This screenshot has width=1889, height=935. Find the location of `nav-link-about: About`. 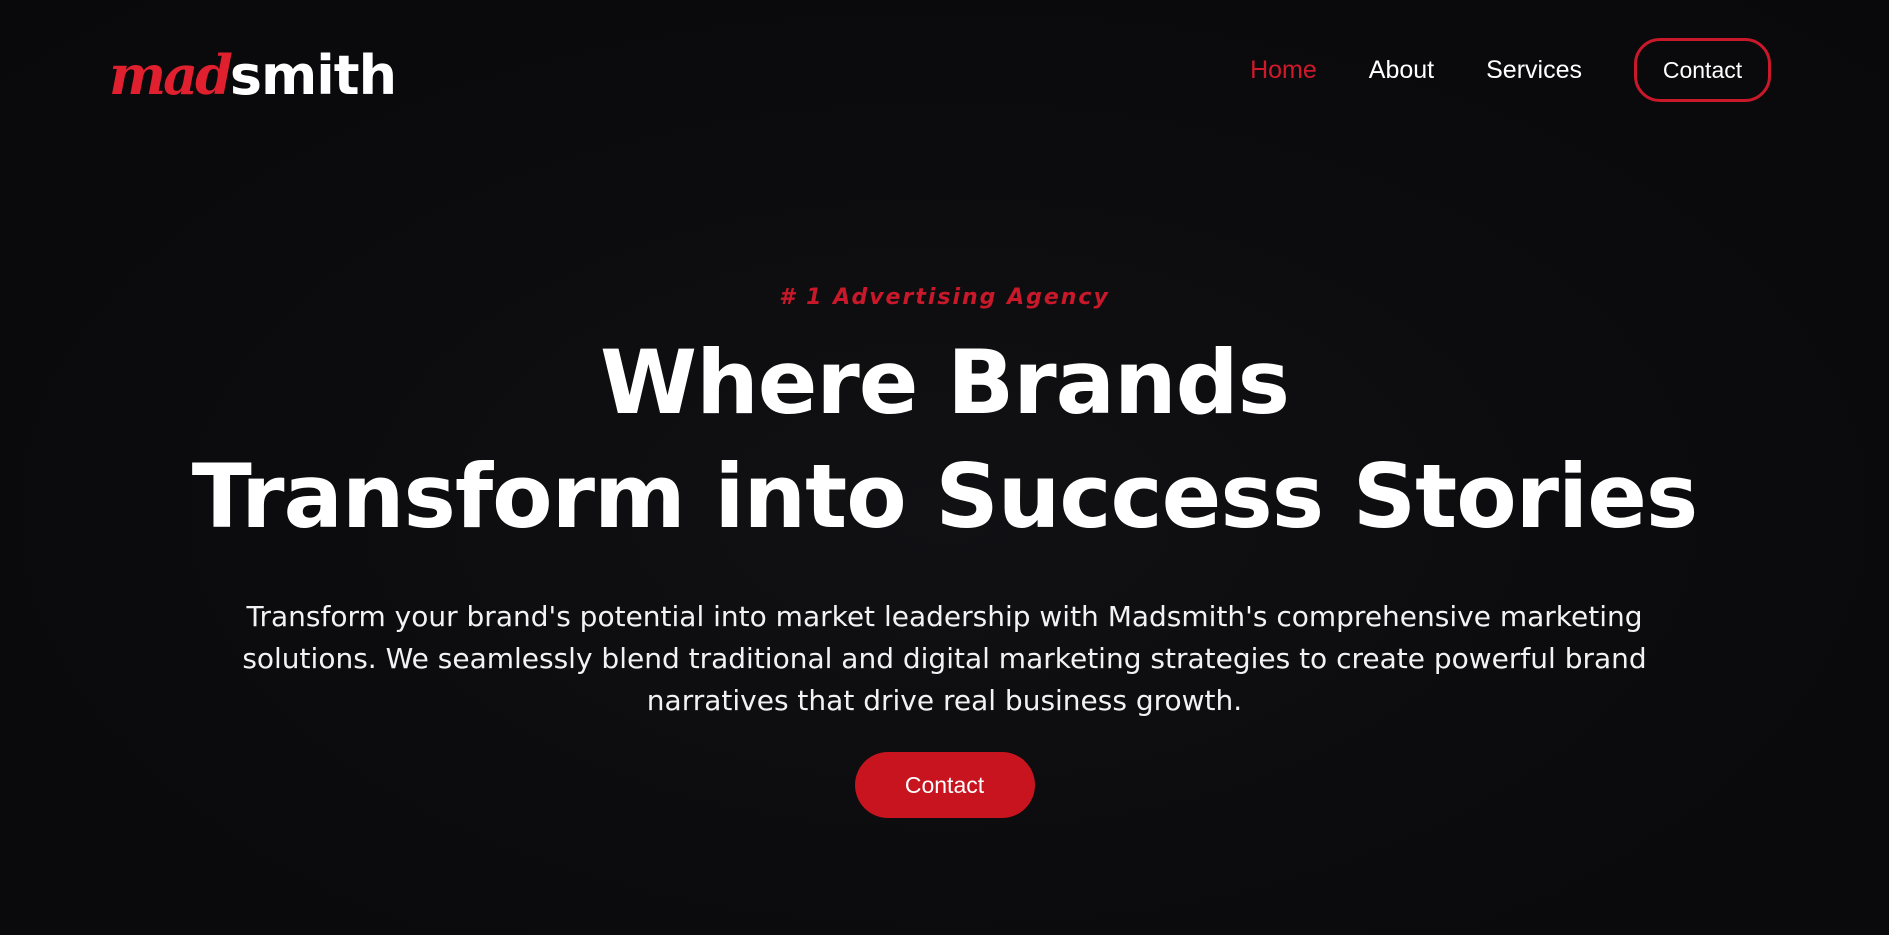

nav-link-about: About is located at coordinates (1401, 70).